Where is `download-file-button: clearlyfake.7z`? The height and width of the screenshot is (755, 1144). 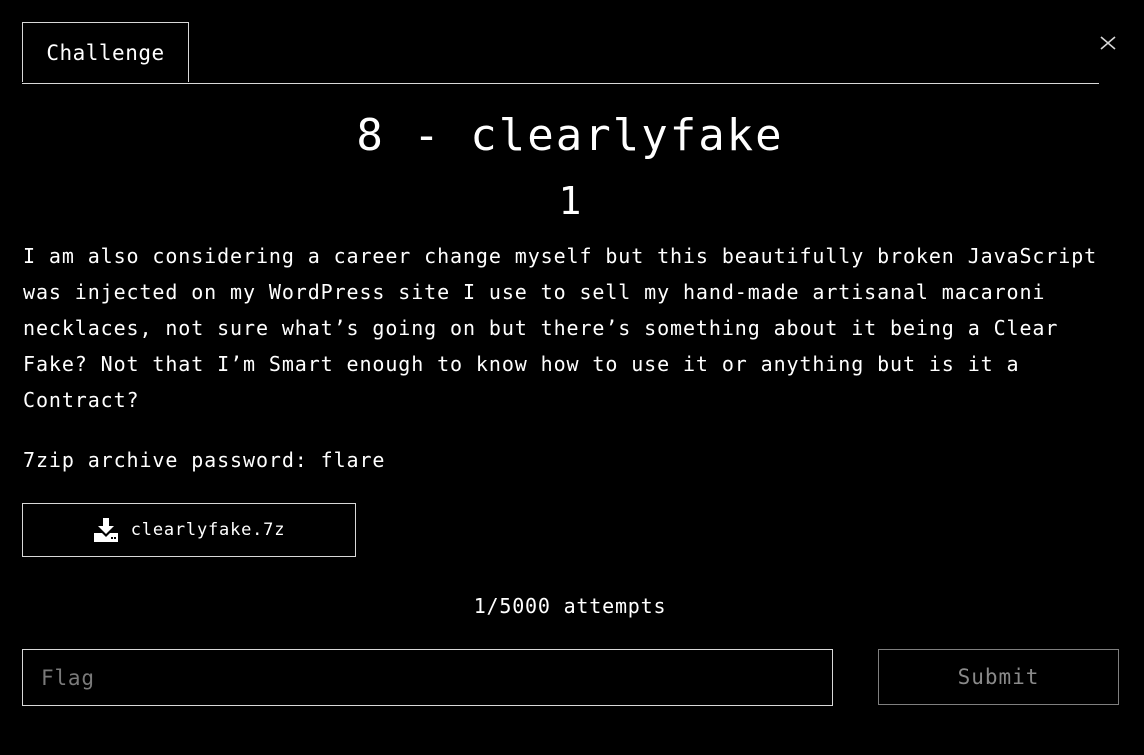
download-file-button: clearlyfake.7z is located at coordinates (189, 530).